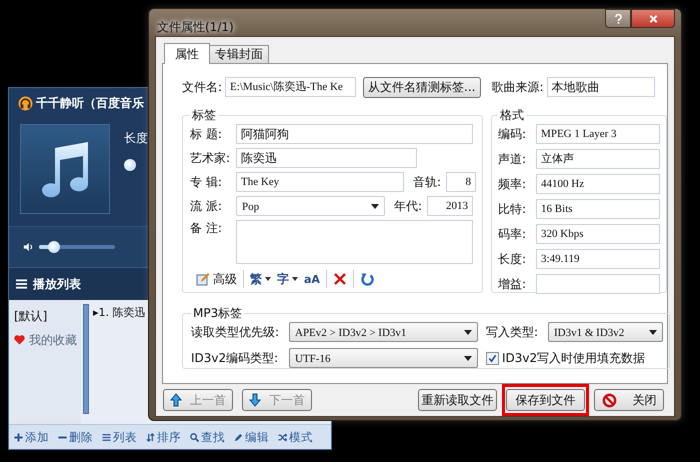 Image resolution: width=700 pixels, height=462 pixels. Describe the element at coordinates (206, 206) in the screenshot. I see `field-label: 流 派:` at that location.